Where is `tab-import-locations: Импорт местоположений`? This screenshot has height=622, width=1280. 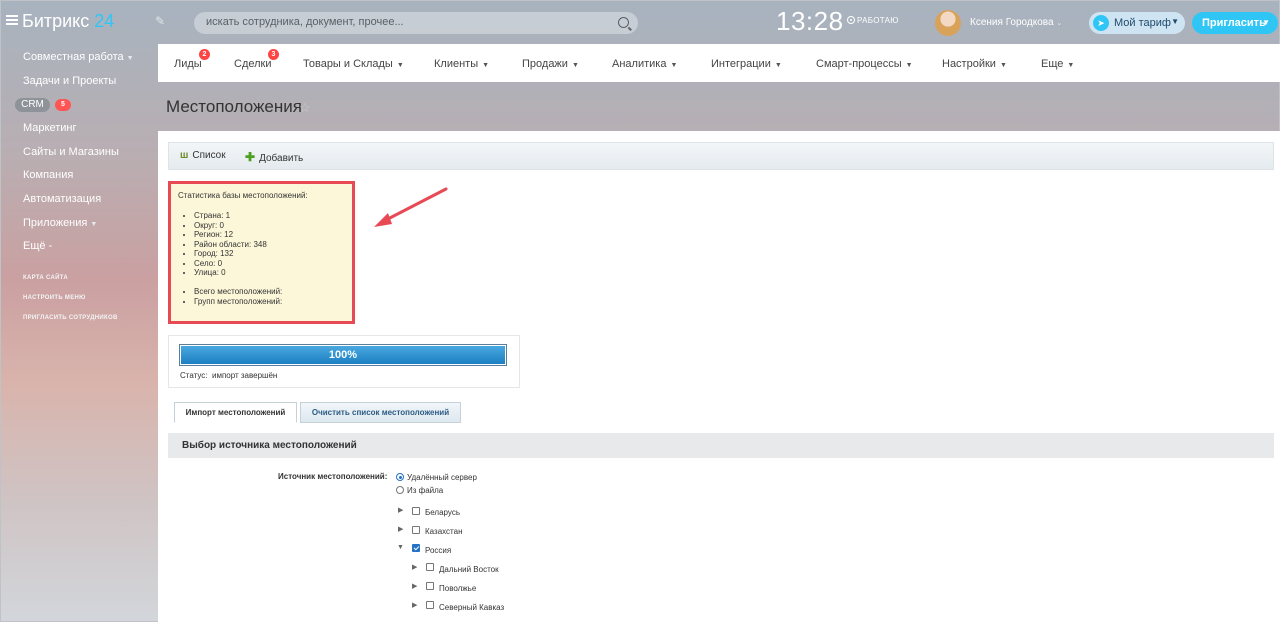
tab-import-locations: Импорт местоположений is located at coordinates (235, 412).